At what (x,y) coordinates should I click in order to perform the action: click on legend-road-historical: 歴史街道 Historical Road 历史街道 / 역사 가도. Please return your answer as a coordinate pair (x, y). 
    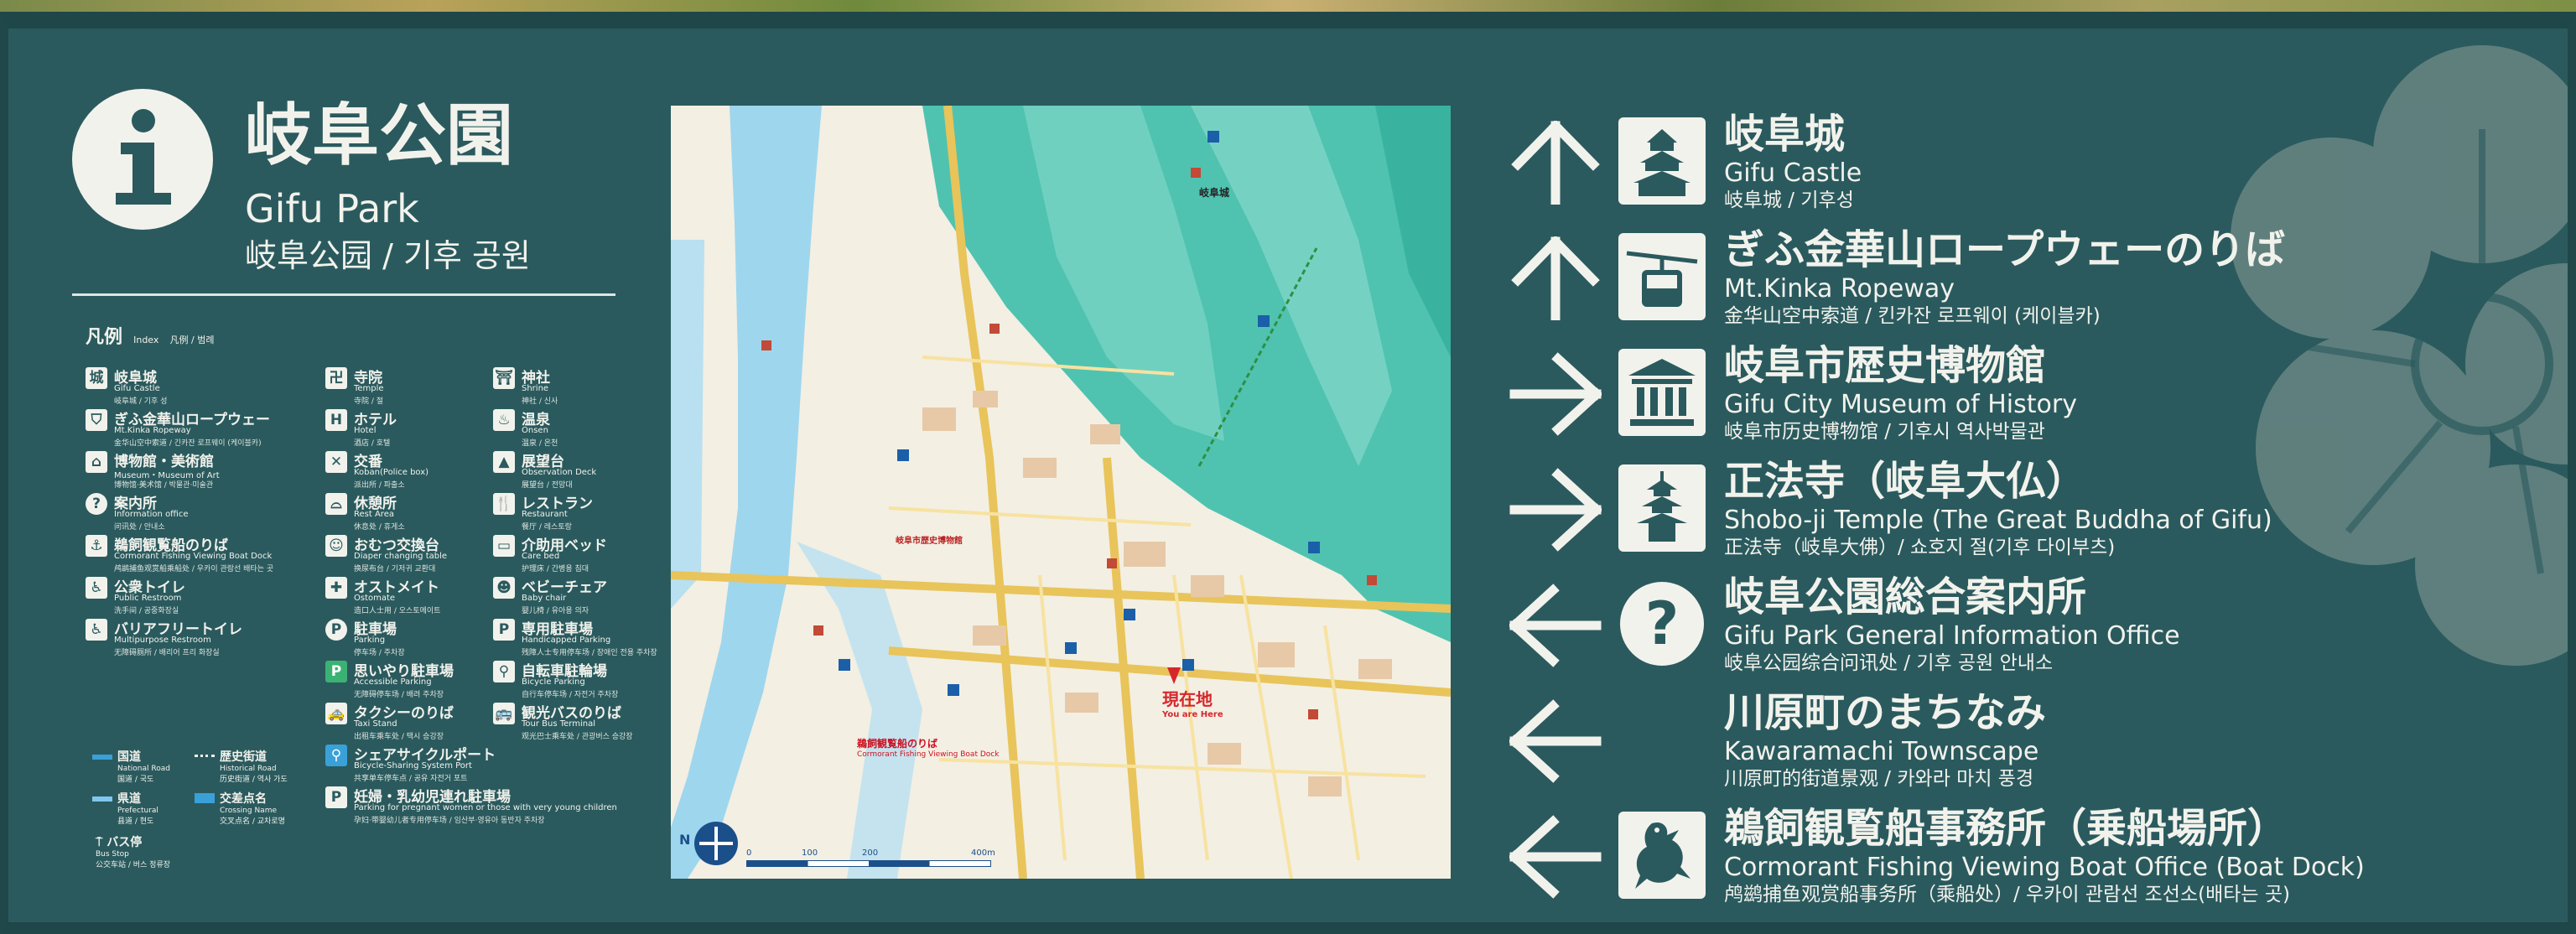
    Looking at the image, I should click on (254, 767).